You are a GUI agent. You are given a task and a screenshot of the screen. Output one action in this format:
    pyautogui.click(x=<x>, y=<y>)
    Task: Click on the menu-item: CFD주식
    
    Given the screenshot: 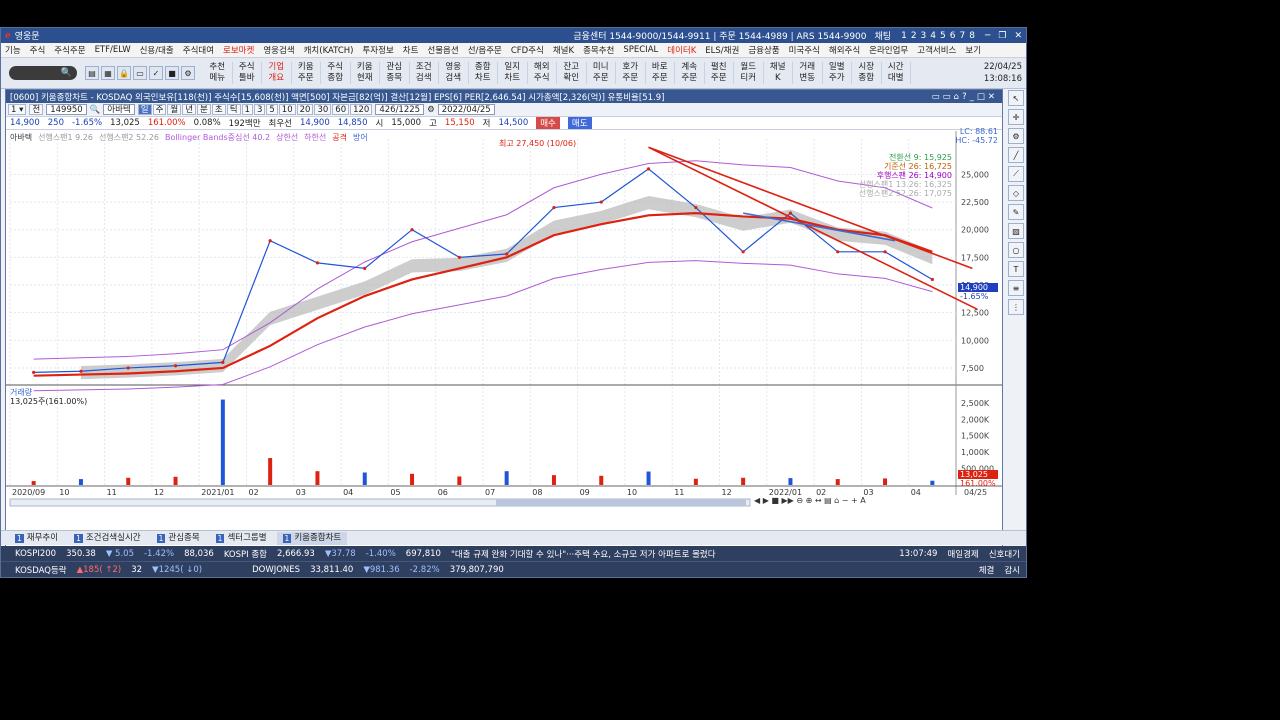 What is the action you would take?
    pyautogui.click(x=527, y=50)
    